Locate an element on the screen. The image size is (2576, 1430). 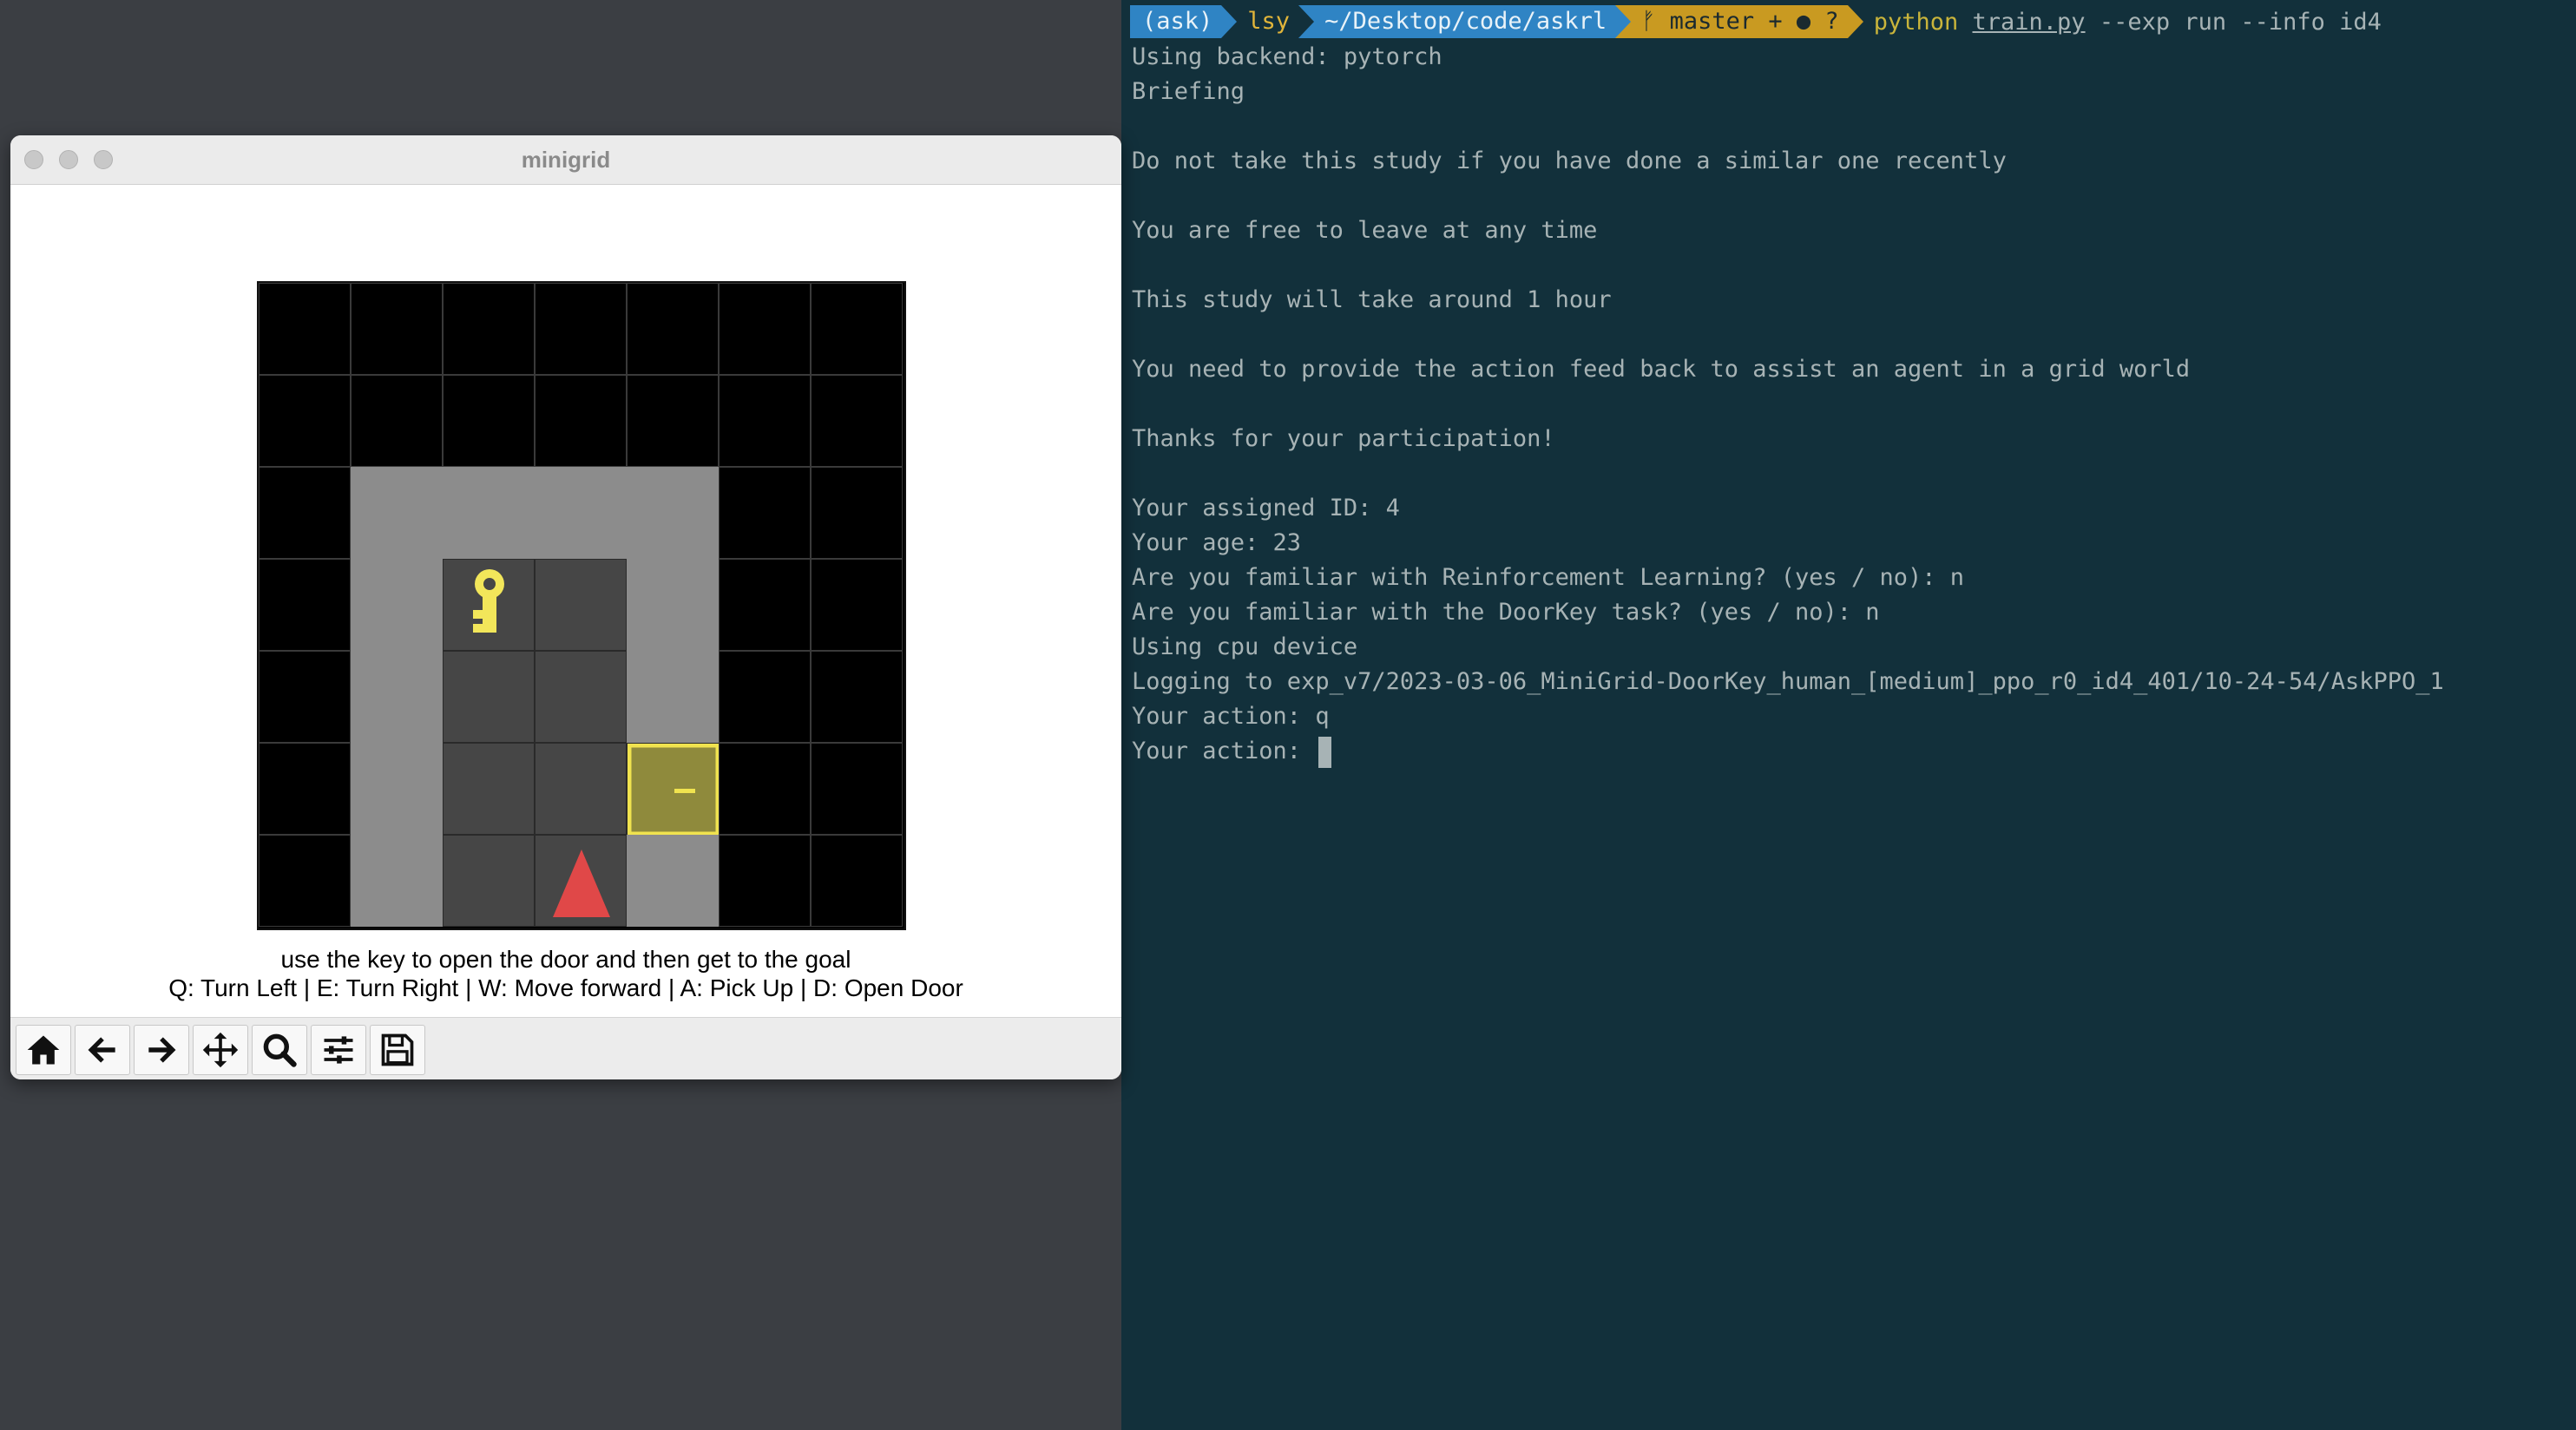
arrow-right-icon is located at coordinates (162, 1050).